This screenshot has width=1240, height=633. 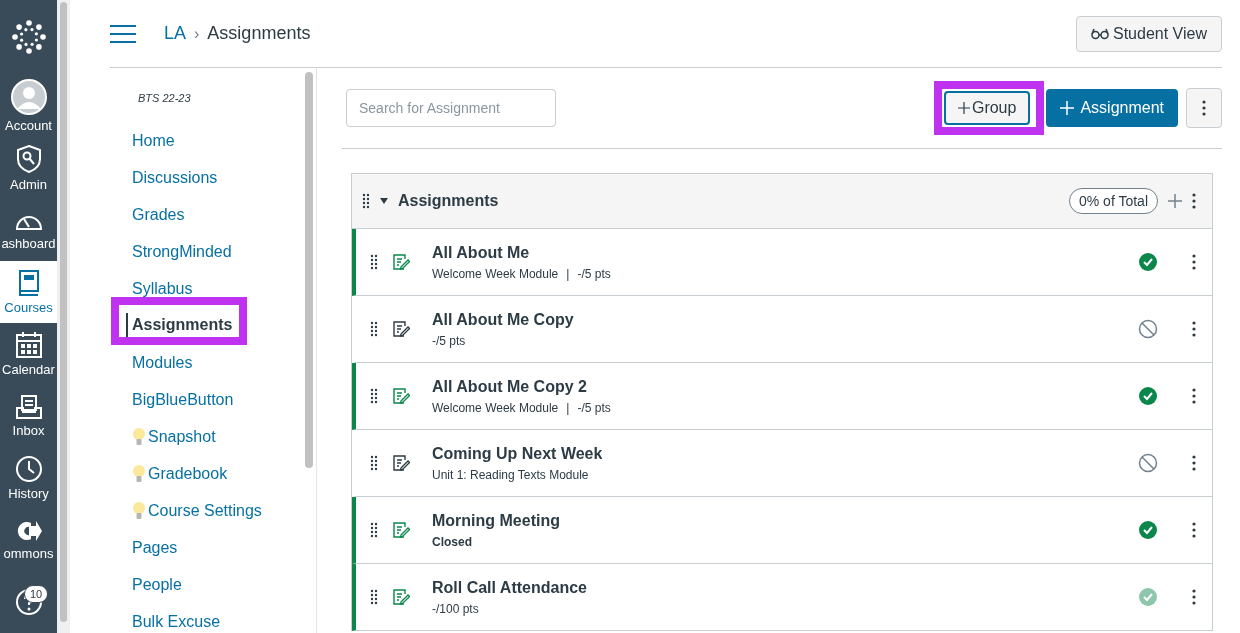 I want to click on course-nav-link: Home, so click(x=217, y=140).